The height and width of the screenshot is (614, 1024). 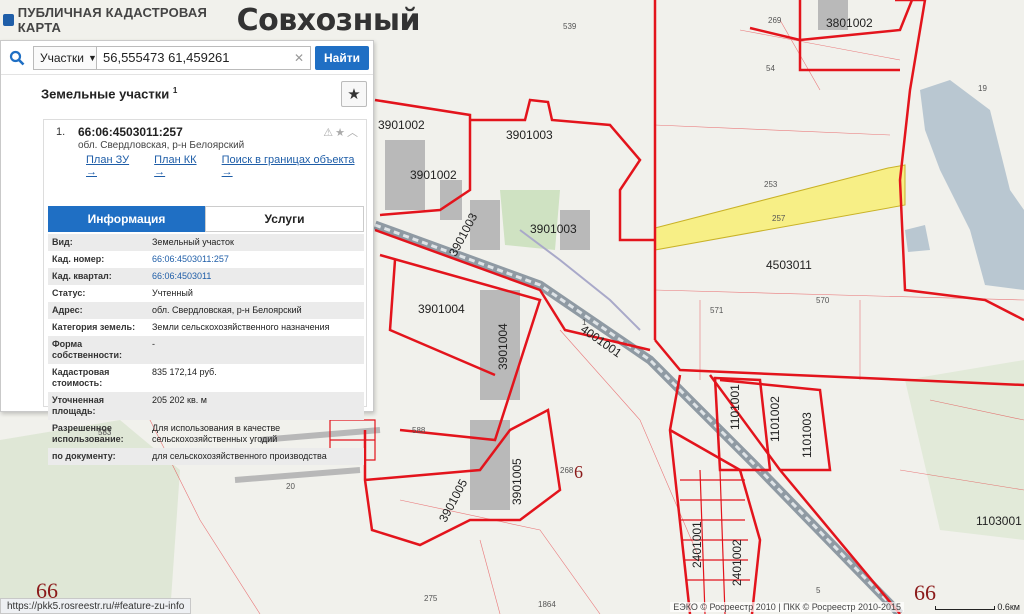 I want to click on attr-key: Статус:, so click(x=69, y=293).